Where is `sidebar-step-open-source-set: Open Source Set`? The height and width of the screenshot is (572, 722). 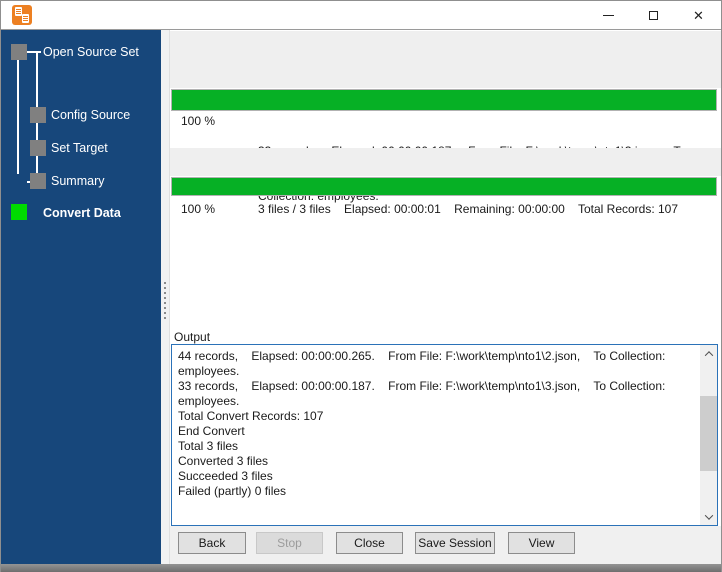 sidebar-step-open-source-set: Open Source Set is located at coordinates (81, 52).